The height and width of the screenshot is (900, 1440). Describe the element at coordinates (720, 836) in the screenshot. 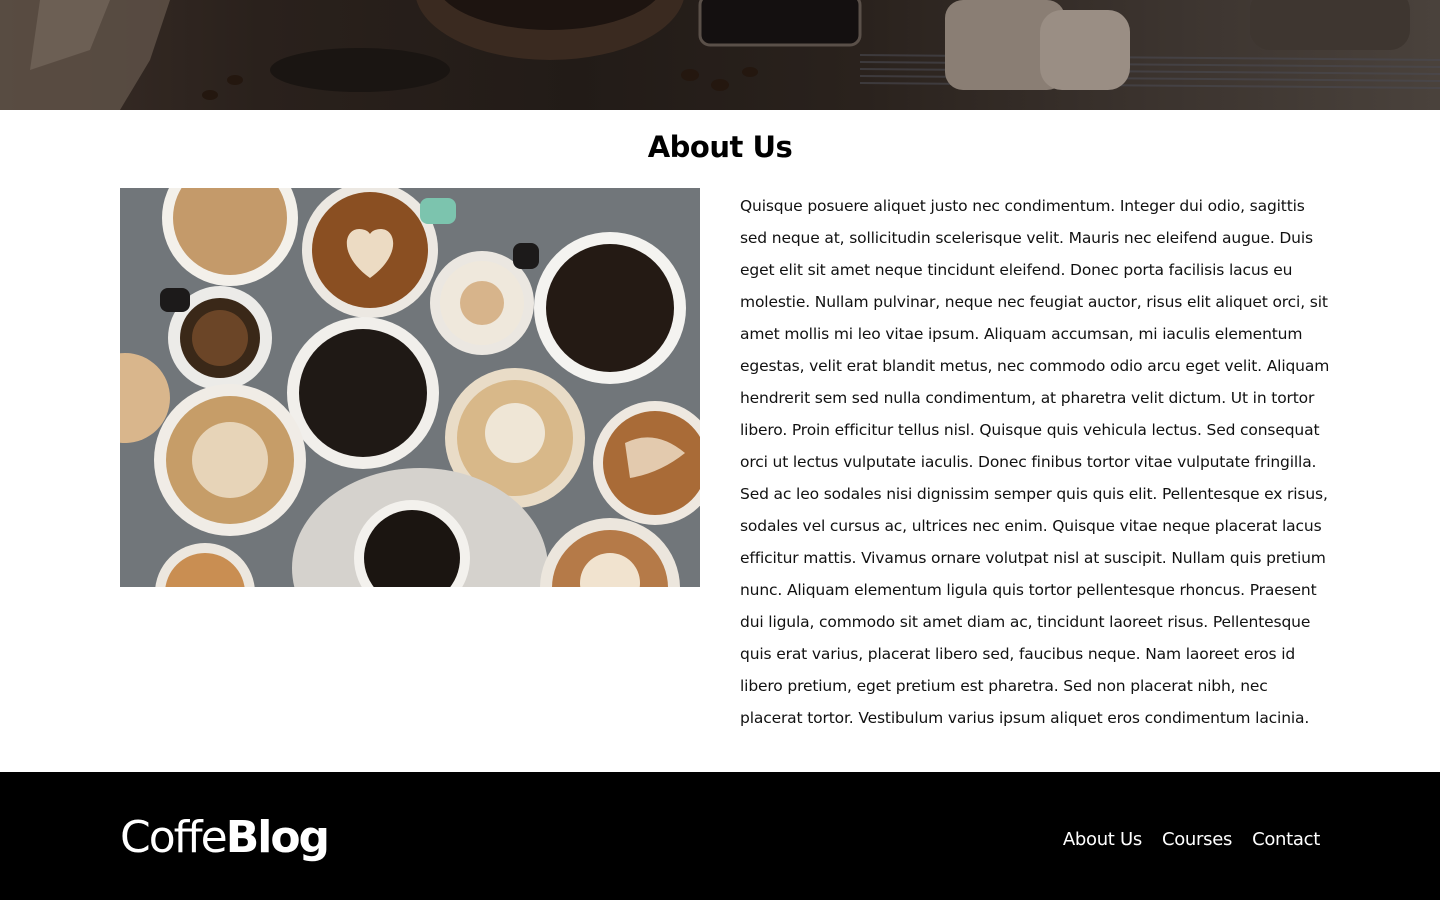

I see `footer: CoffeBlog About Us Courses Contact` at that location.